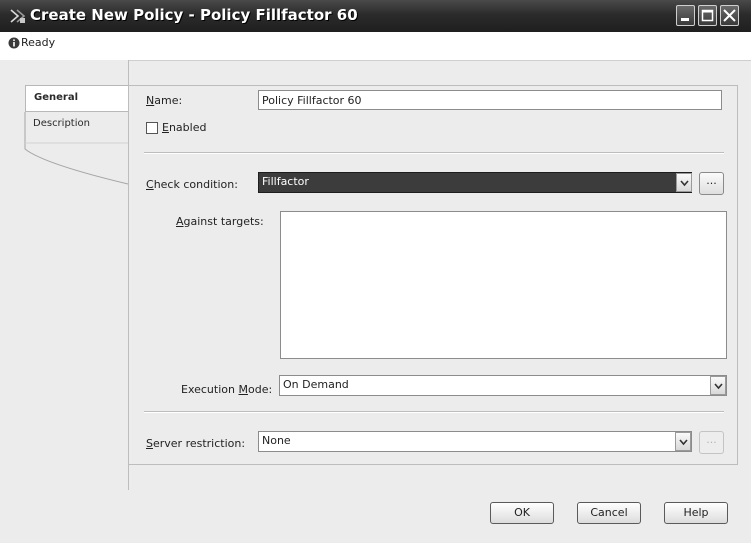  Describe the element at coordinates (18, 16) in the screenshot. I see `policy-wizard-icon` at that location.